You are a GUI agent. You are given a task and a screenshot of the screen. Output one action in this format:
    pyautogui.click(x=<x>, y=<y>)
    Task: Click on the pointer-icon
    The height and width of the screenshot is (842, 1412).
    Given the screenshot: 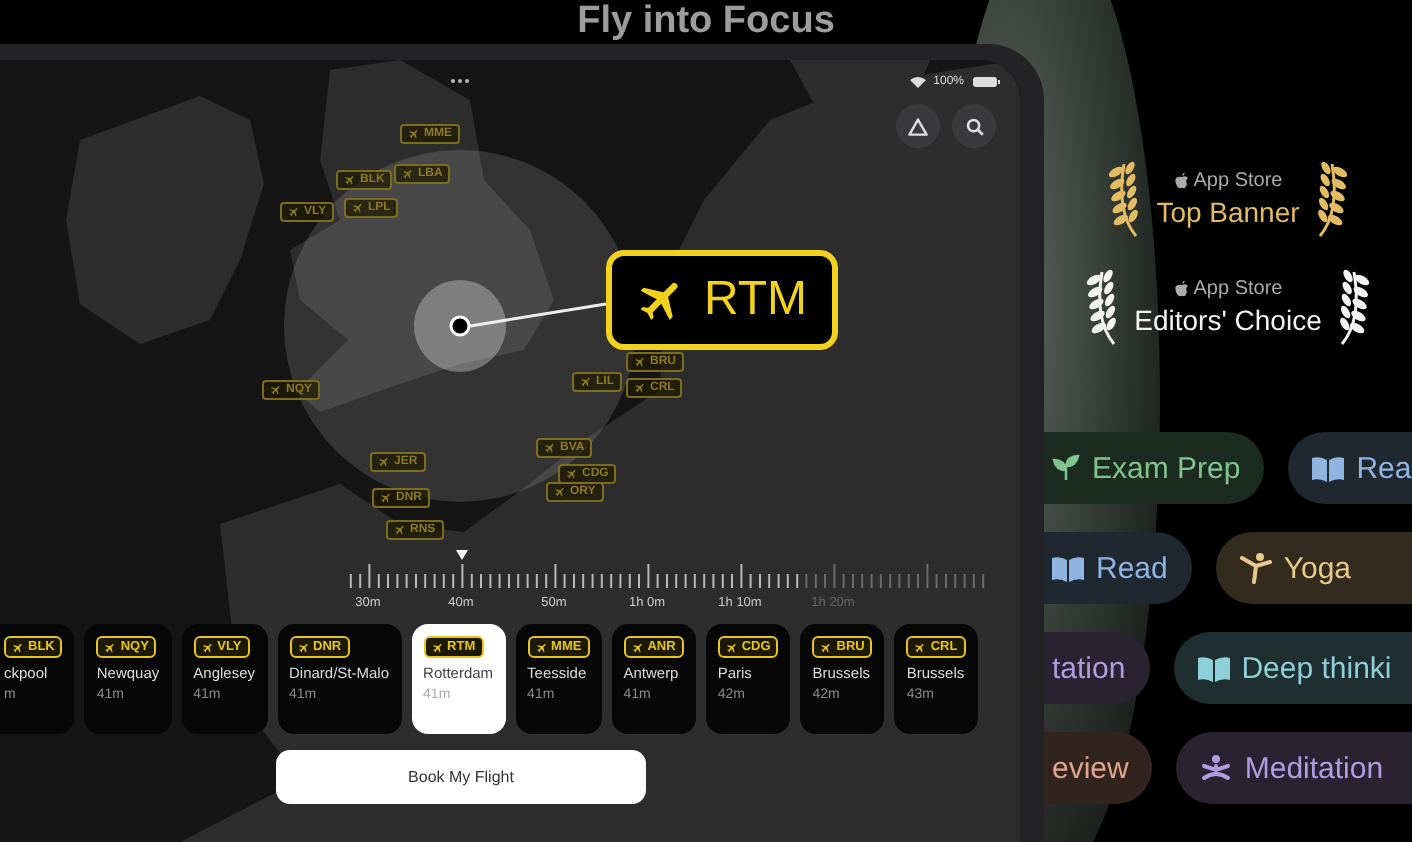 What is the action you would take?
    pyautogui.click(x=462, y=555)
    